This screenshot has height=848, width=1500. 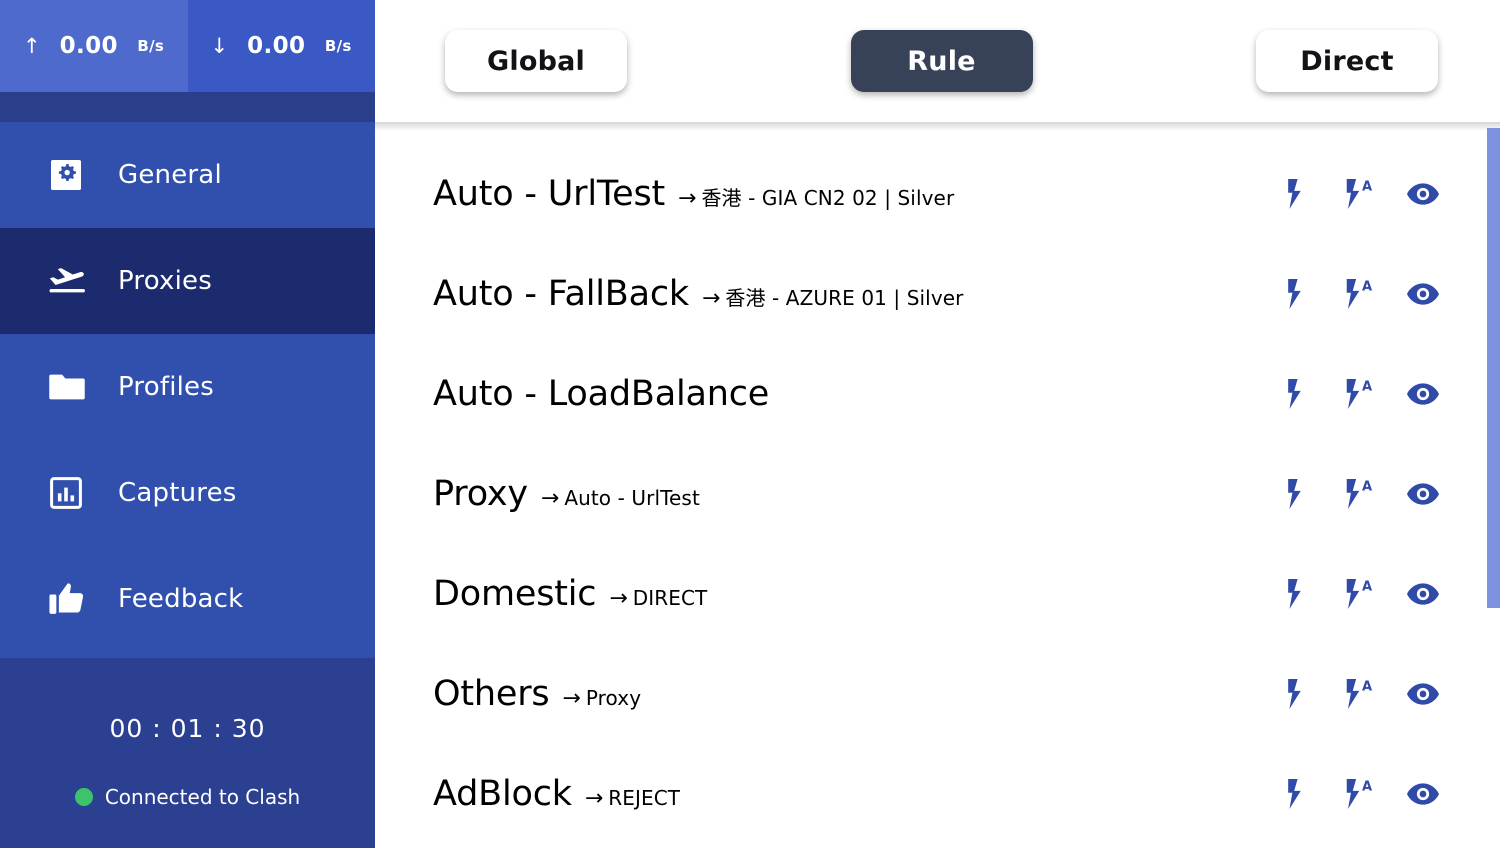 What do you see at coordinates (644, 798) in the screenshot?
I see `proxy-group-target: REJECT` at bounding box center [644, 798].